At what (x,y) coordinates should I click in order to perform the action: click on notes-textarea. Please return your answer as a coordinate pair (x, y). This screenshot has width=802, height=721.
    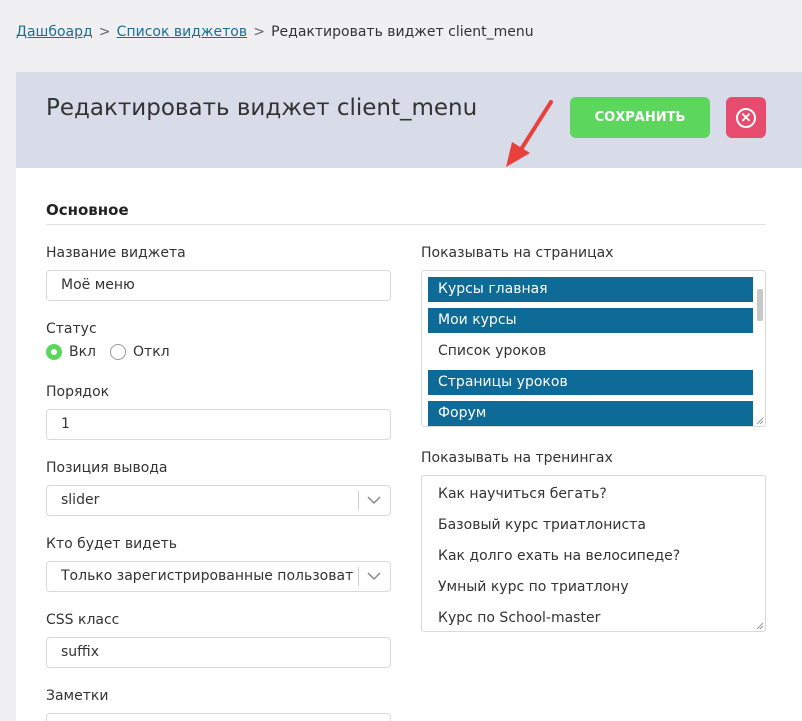
    Looking at the image, I should click on (218, 717).